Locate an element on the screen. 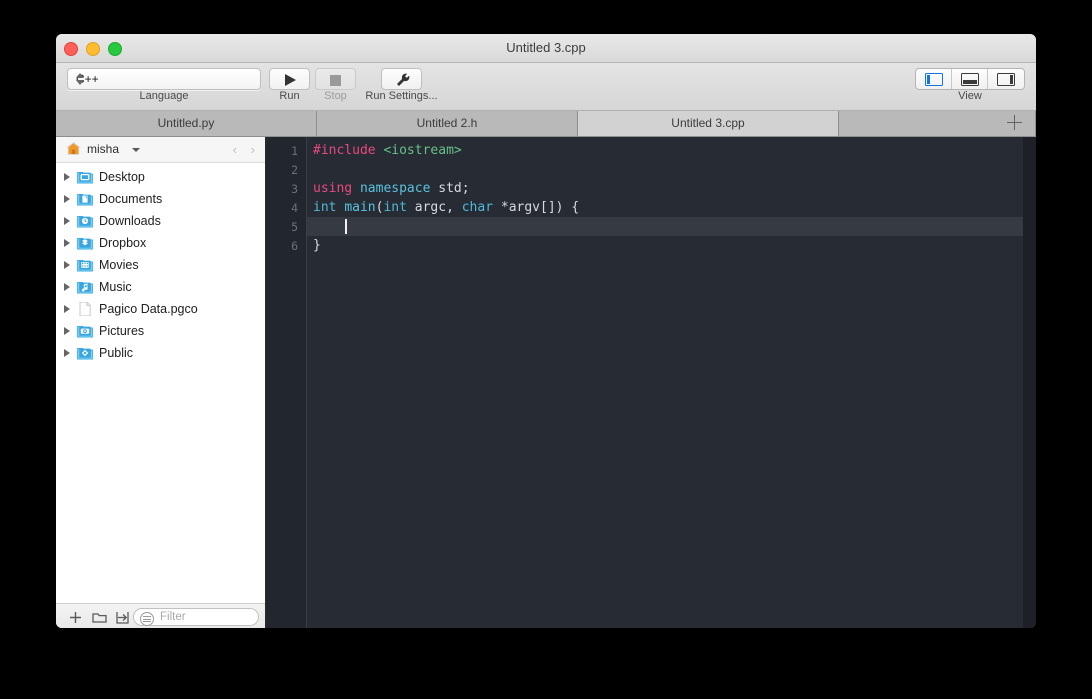 This screenshot has width=1092, height=699. code-token: *argv[]) { is located at coordinates (536, 207).